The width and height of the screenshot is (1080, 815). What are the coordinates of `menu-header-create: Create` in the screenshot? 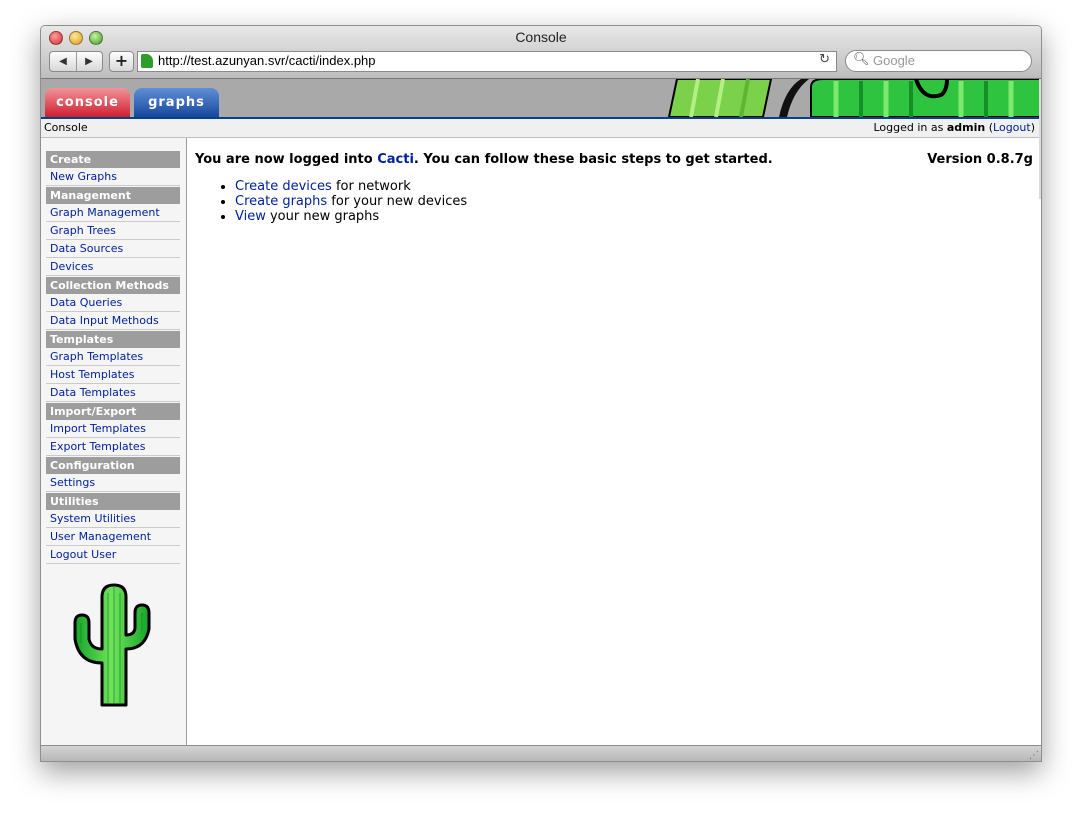 It's located at (113, 159).